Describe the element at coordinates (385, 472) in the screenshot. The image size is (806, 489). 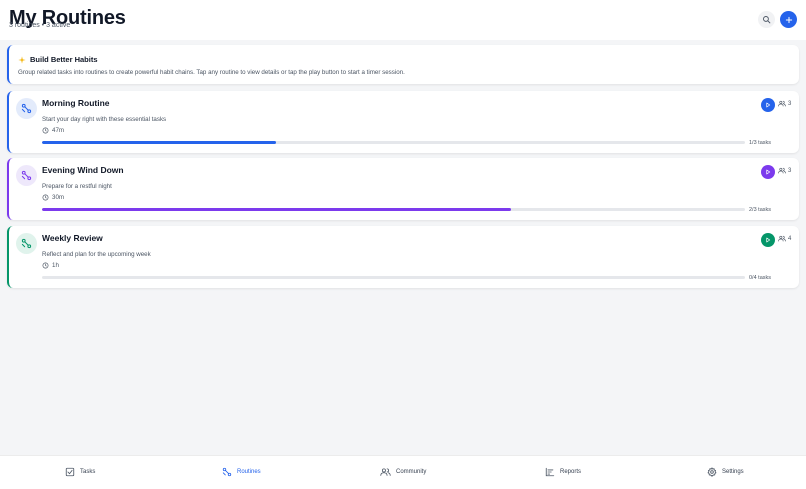
I see `community-icon` at that location.